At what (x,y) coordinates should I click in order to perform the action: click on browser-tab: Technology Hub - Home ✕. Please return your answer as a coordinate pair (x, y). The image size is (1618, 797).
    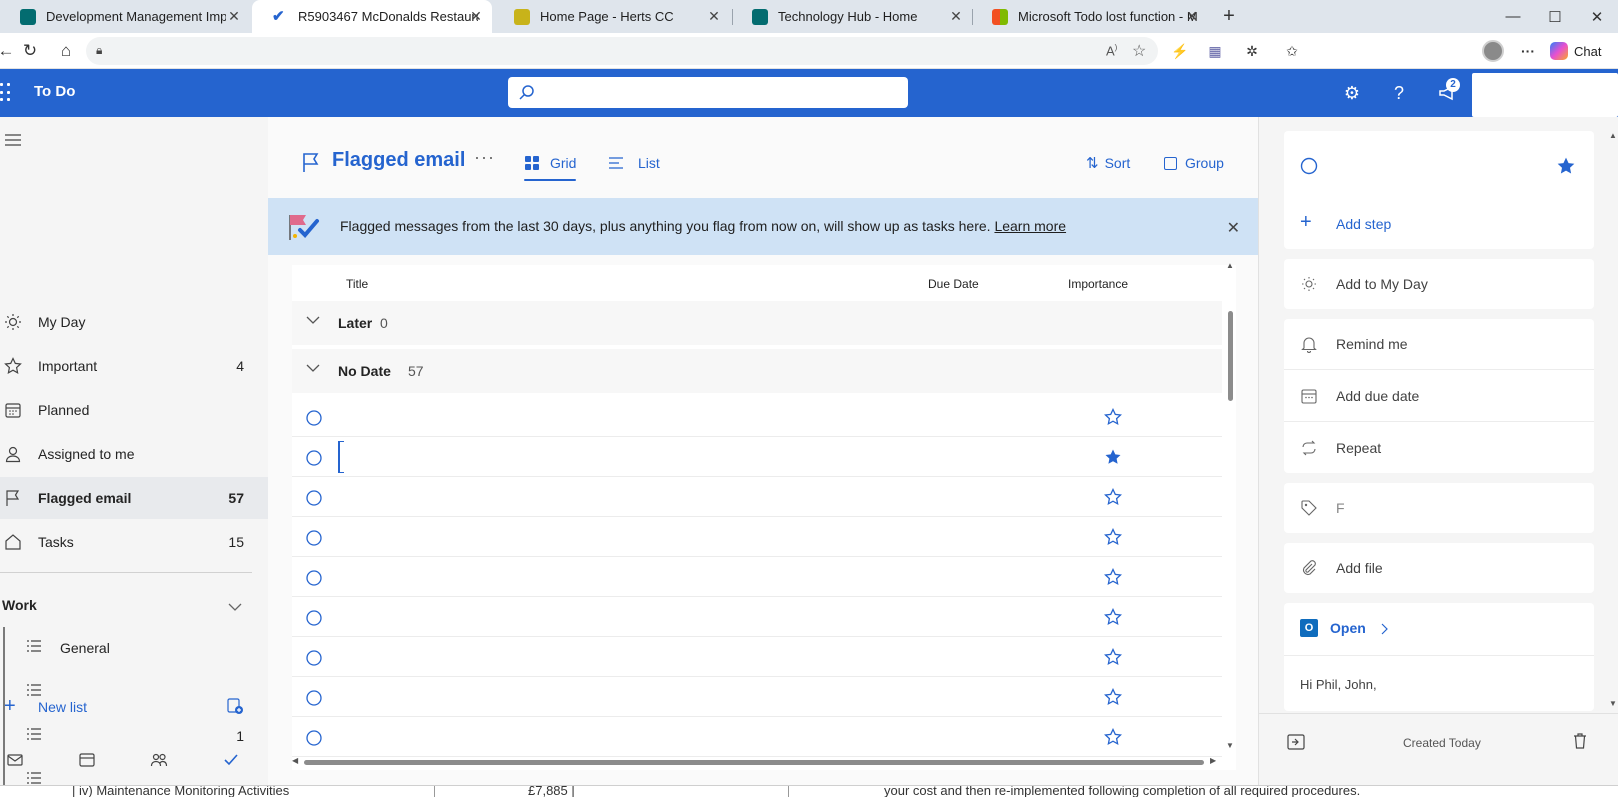
    Looking at the image, I should click on (852, 16).